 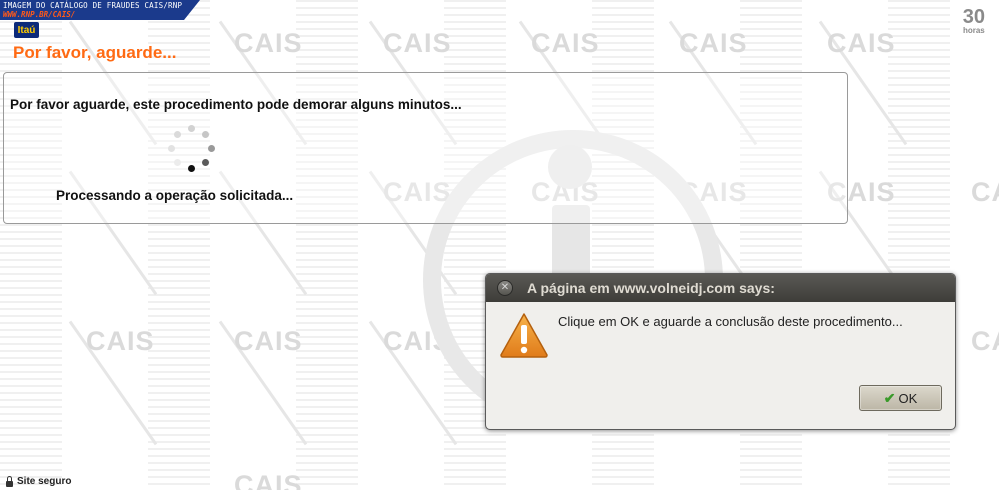 What do you see at coordinates (973, 30) in the screenshot?
I see `badge-label: horas` at bounding box center [973, 30].